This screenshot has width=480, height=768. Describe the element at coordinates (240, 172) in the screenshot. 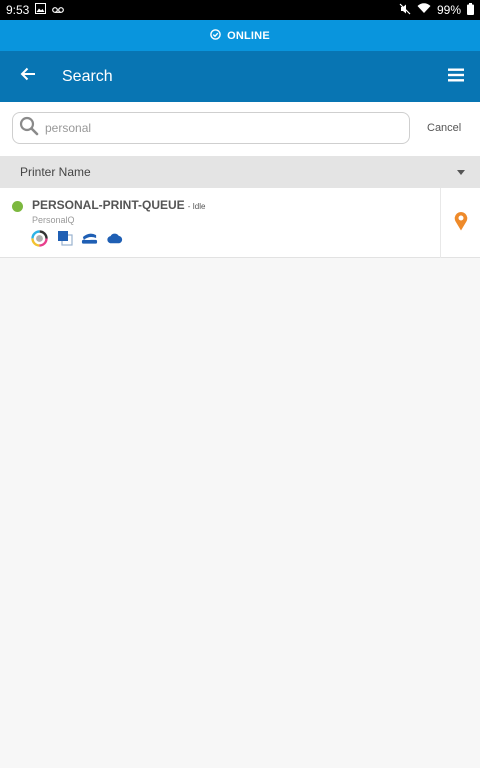

I see `sort-selector: Printer Name` at that location.